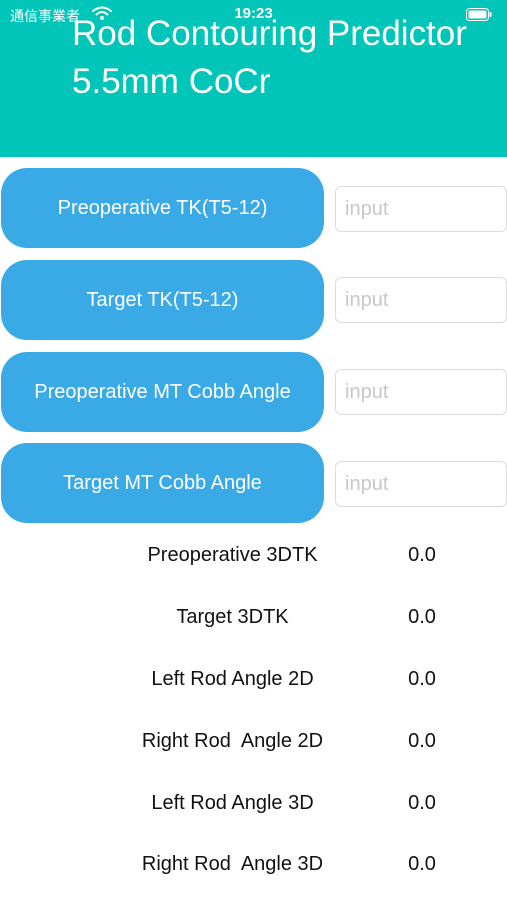 Image resolution: width=507 pixels, height=900 pixels. Describe the element at coordinates (269, 57) in the screenshot. I see `app-title: Rod Contouring Predictor 5.5mm CoCr` at that location.